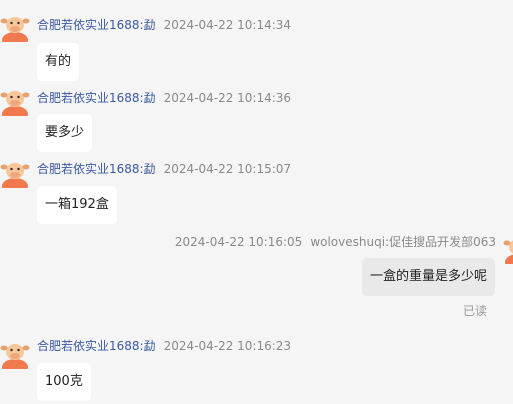  I want to click on message-bubble: 要多少, so click(65, 133).